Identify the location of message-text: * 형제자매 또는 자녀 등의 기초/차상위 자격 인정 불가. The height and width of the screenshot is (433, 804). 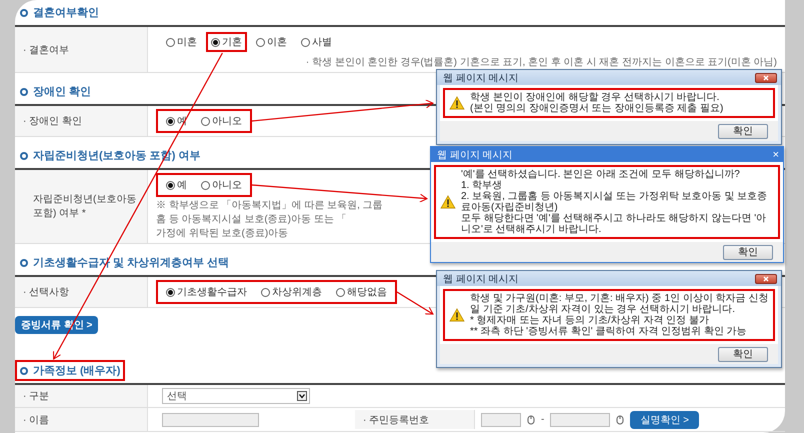
(590, 320).